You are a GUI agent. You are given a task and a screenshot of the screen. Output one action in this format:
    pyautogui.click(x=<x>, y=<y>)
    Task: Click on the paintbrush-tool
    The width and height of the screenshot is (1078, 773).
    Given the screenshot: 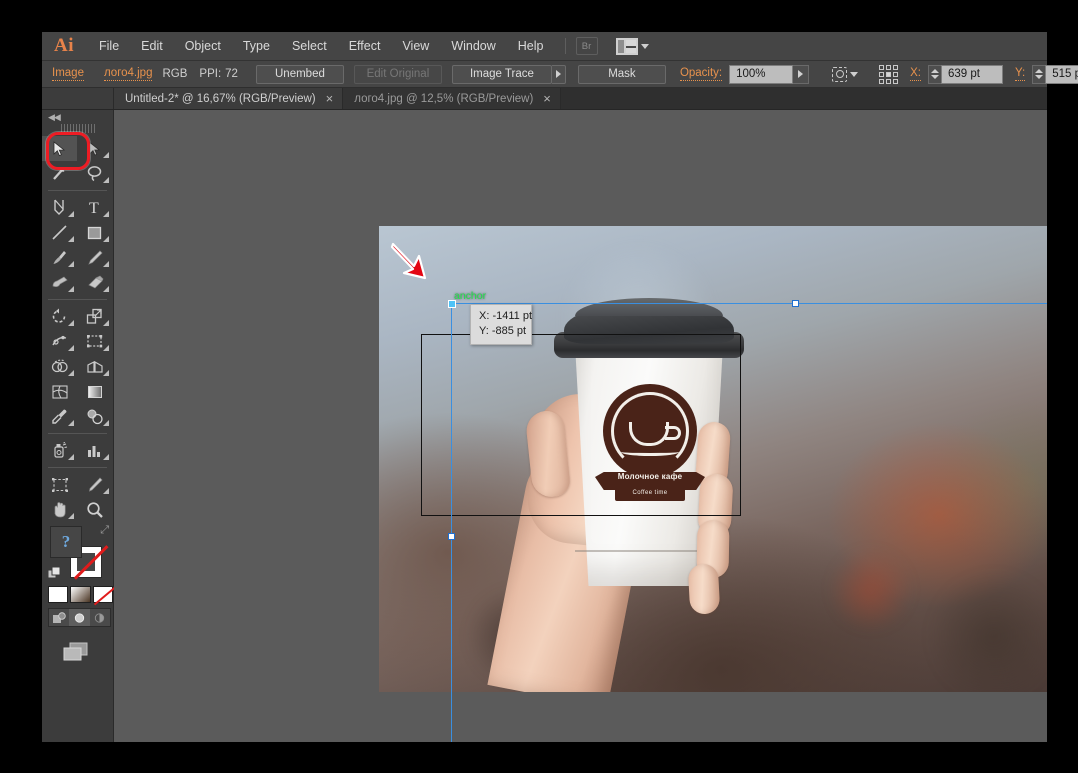 What is the action you would take?
    pyautogui.click(x=59, y=257)
    